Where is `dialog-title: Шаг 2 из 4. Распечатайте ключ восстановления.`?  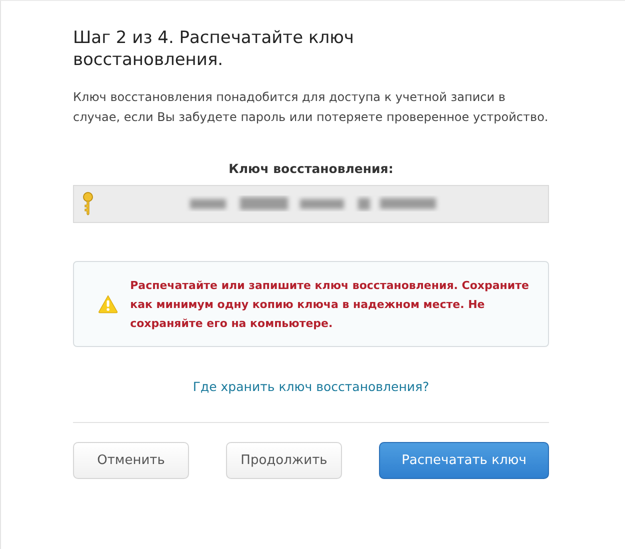
dialog-title: Шаг 2 из 4. Распечатайте ключ восстановления. is located at coordinates (214, 49).